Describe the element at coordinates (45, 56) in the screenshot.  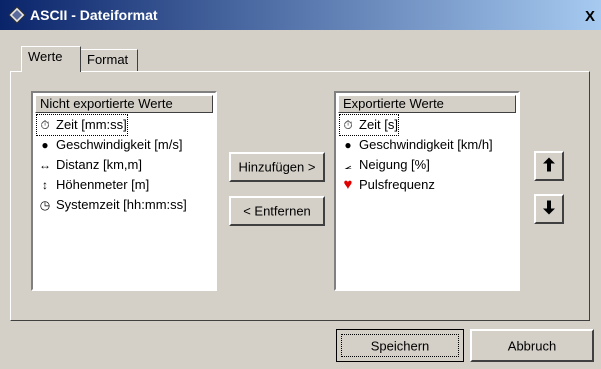
I see `tab-label: Werte` at that location.